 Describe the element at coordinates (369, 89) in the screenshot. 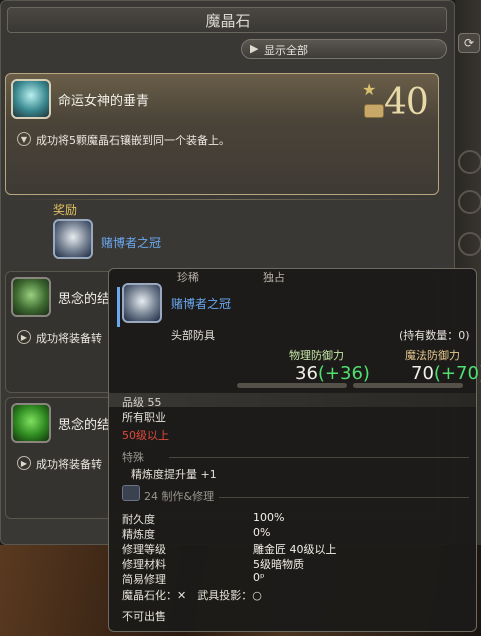

I see `star-icon: ★` at that location.